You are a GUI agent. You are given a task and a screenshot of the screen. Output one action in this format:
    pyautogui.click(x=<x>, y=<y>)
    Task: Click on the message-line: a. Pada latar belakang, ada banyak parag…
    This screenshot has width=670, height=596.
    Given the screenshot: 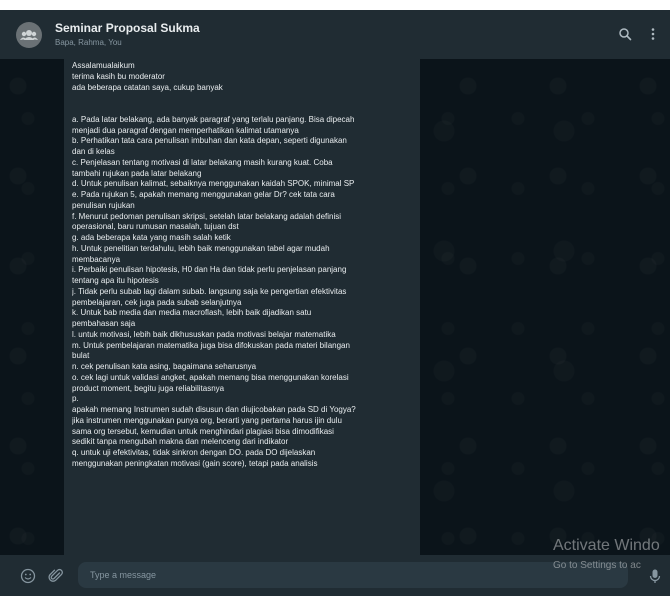 What is the action you would take?
    pyautogui.click(x=213, y=119)
    